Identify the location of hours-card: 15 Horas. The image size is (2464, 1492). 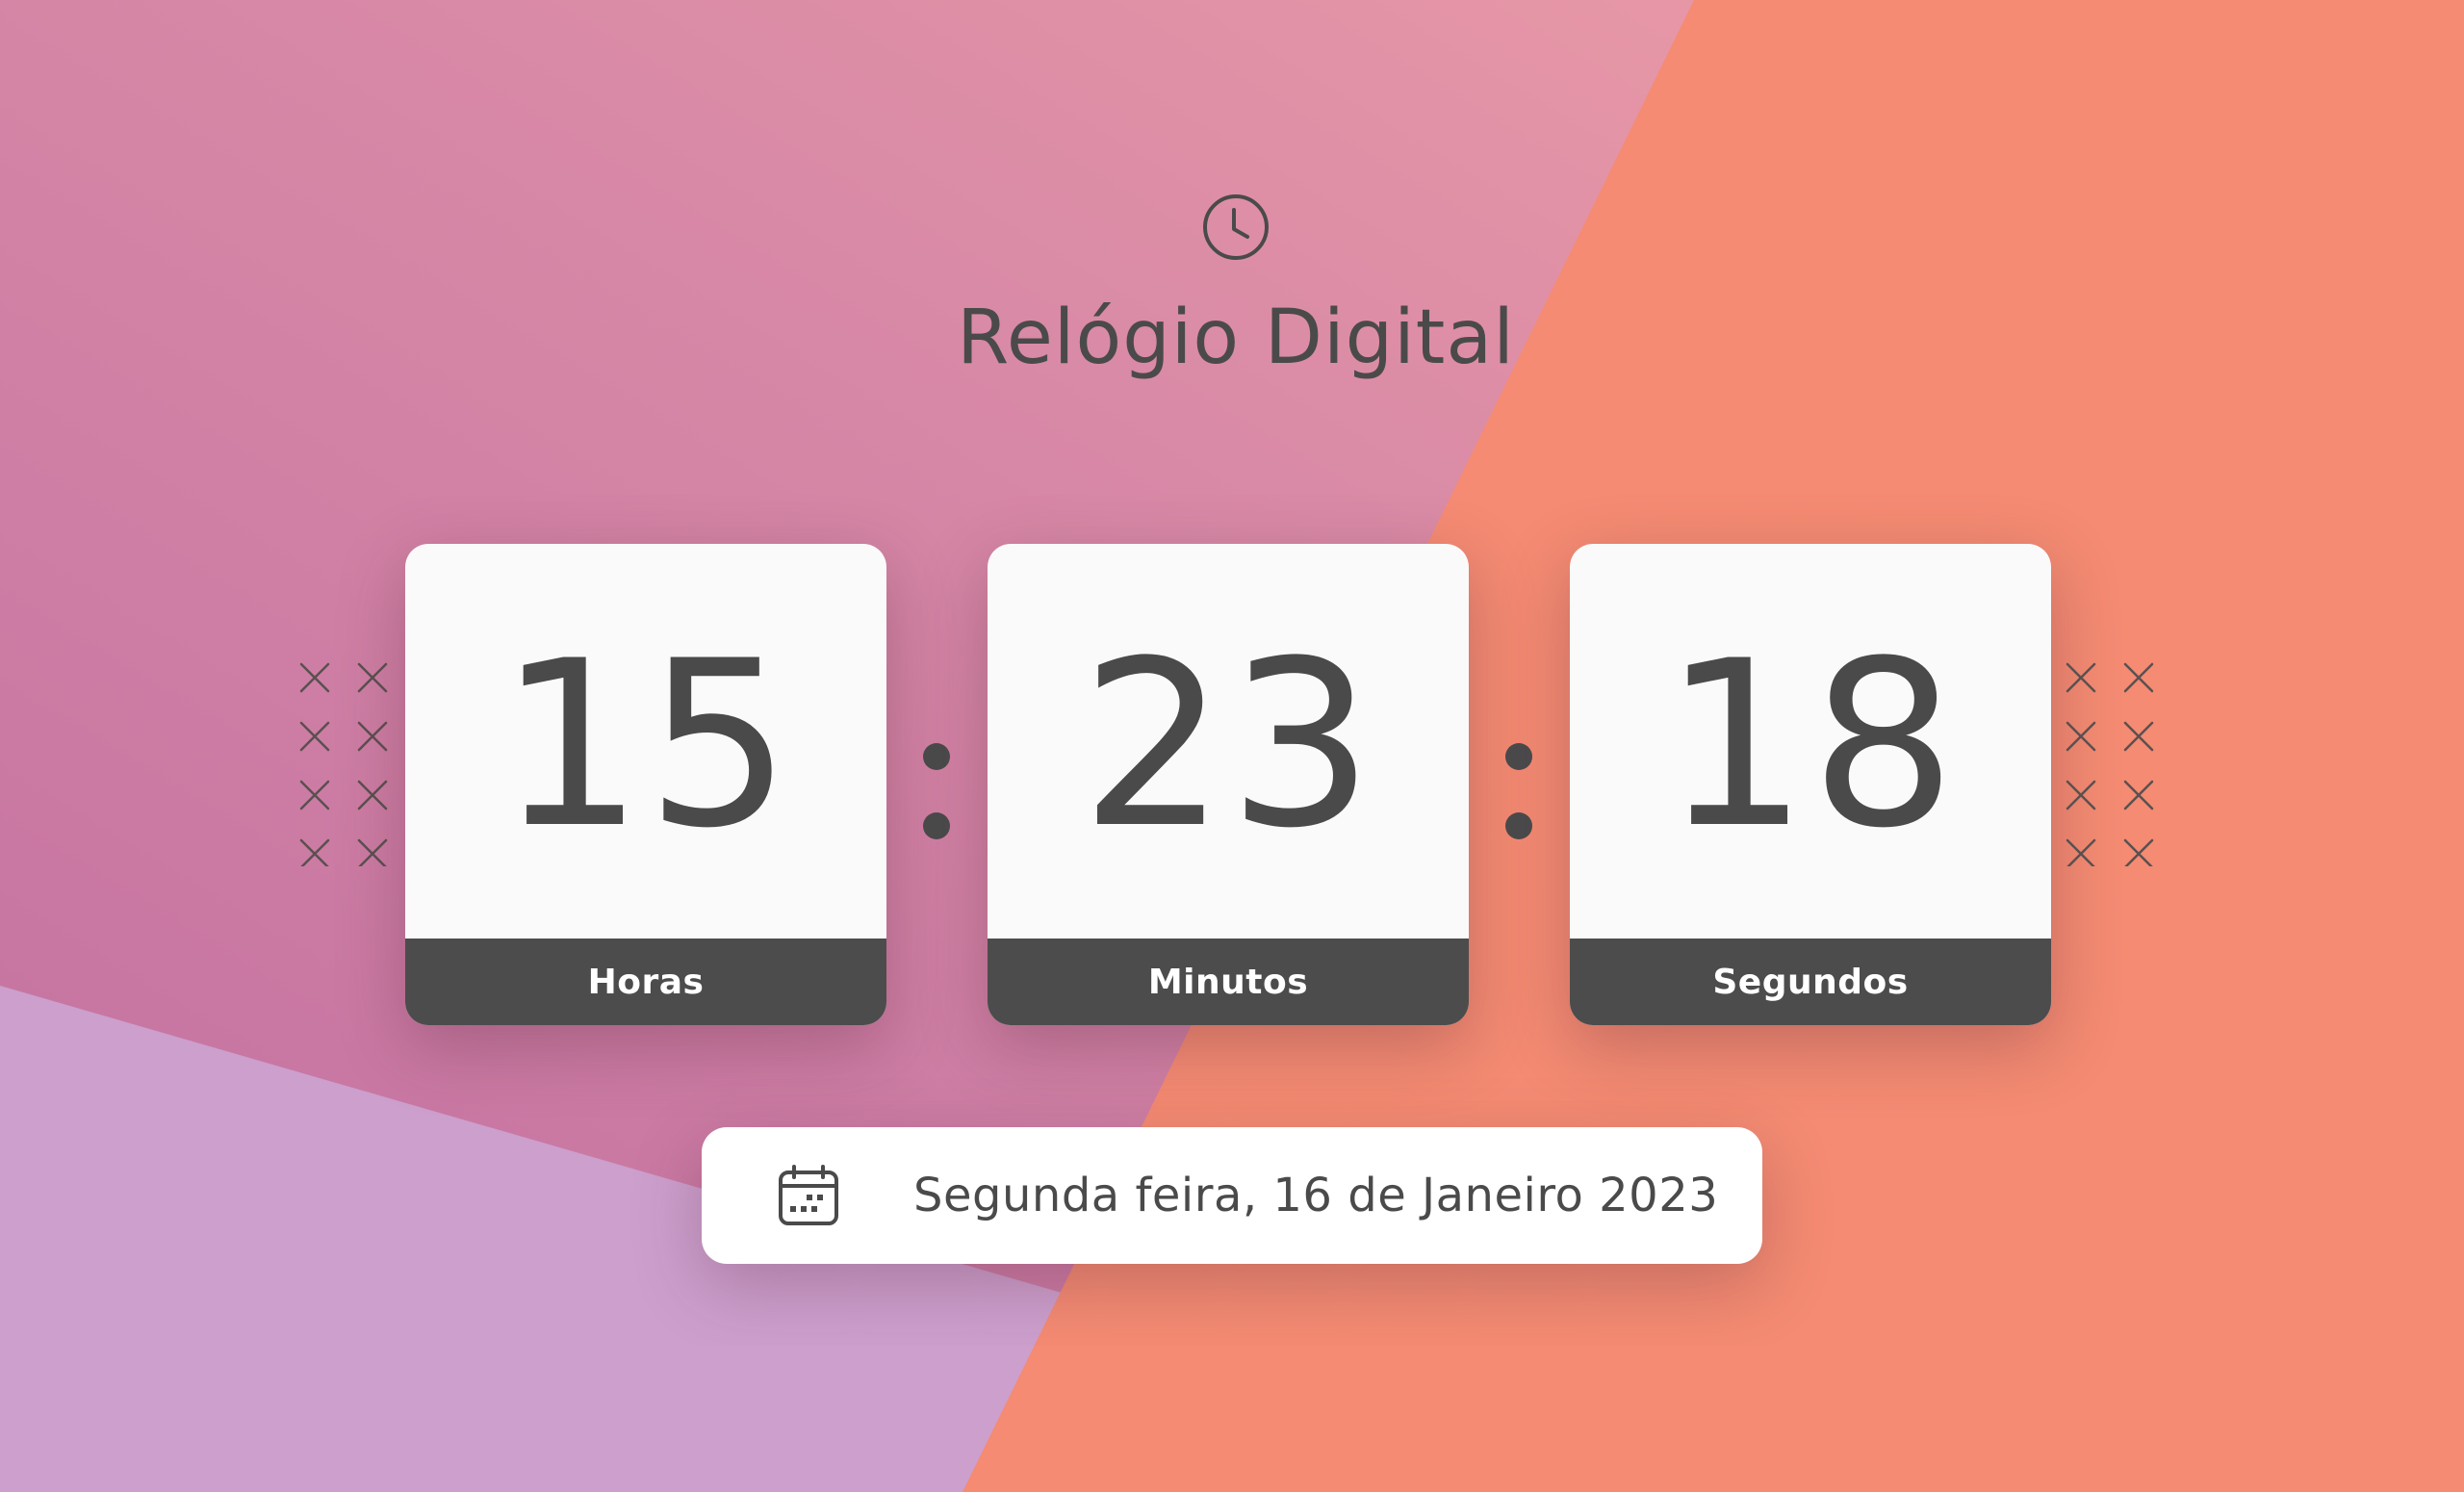
(645, 784).